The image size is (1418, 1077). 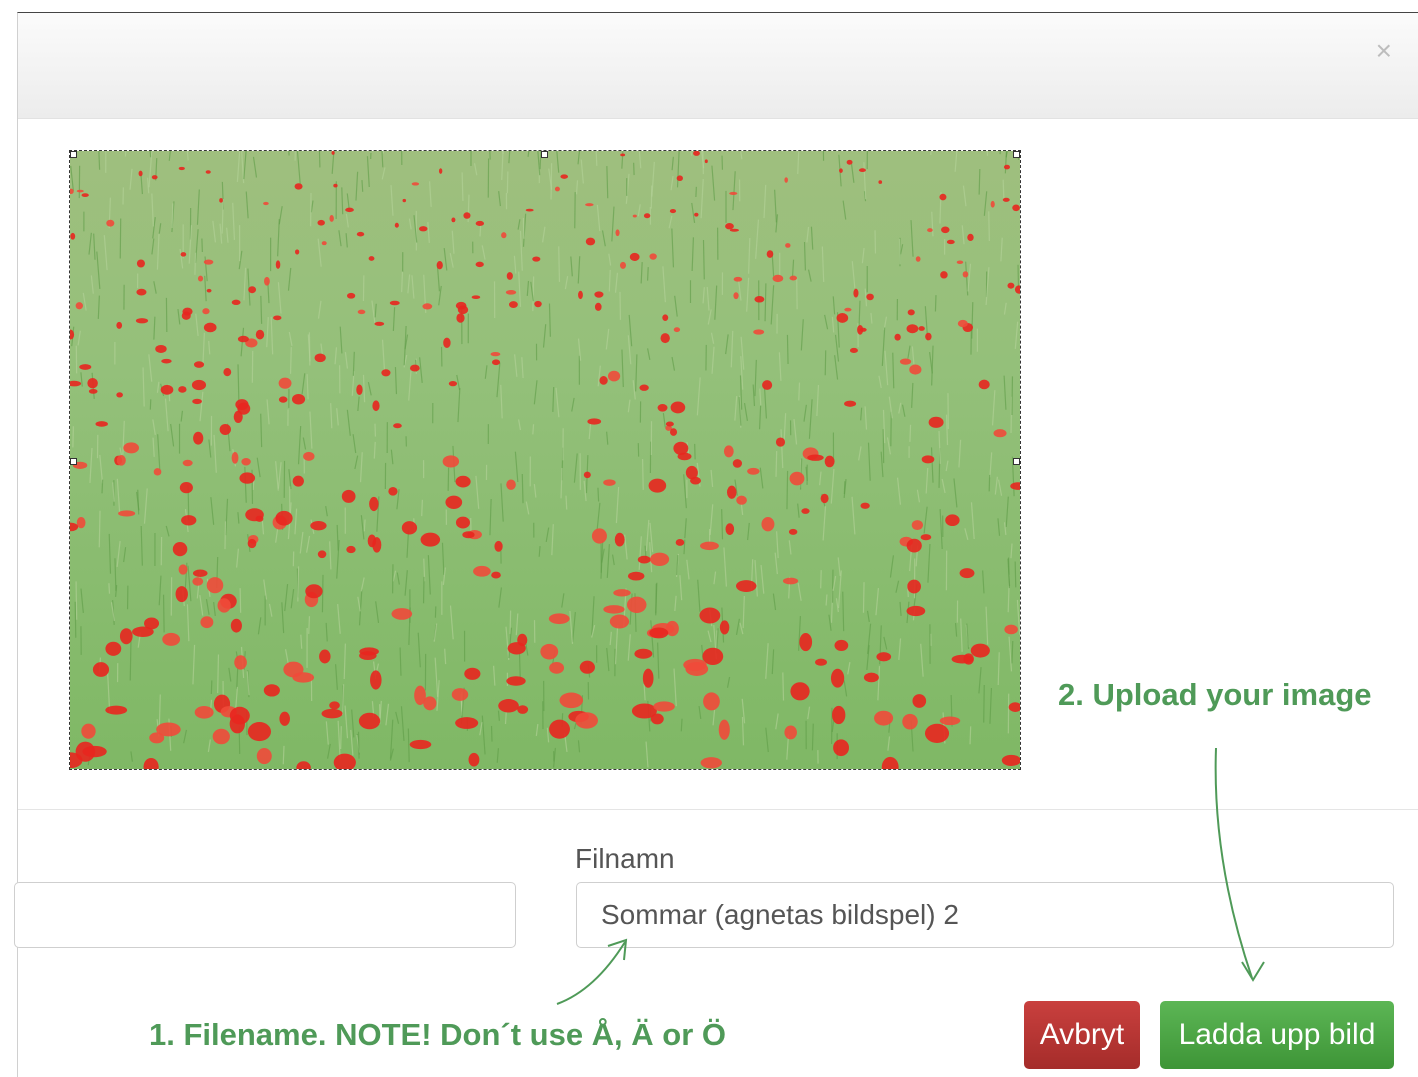 What do you see at coordinates (1384, 51) in the screenshot?
I see `close-icon: ×` at bounding box center [1384, 51].